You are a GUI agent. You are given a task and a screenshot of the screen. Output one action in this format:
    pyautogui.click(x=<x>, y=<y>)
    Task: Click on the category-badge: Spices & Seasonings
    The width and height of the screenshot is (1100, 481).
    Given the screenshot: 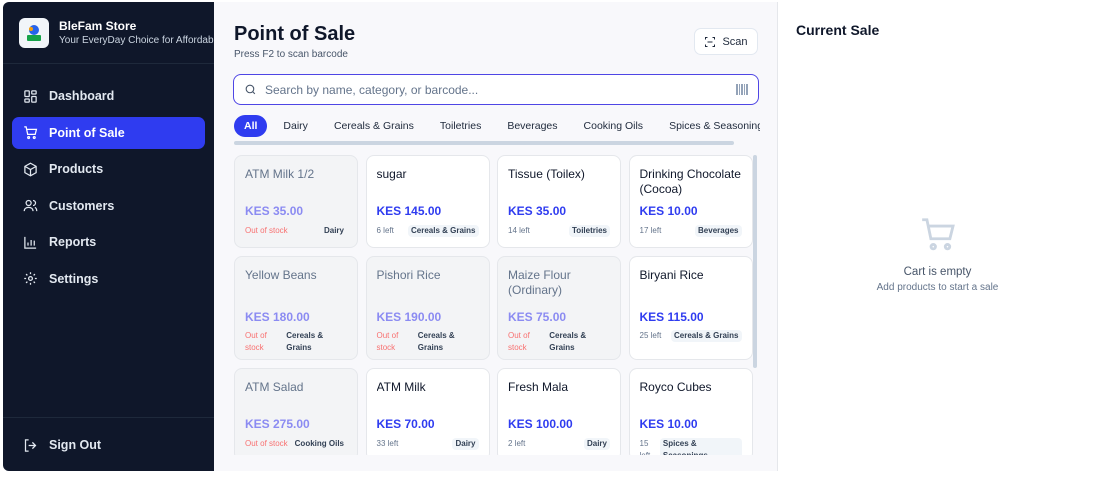 What is the action you would take?
    pyautogui.click(x=700, y=446)
    